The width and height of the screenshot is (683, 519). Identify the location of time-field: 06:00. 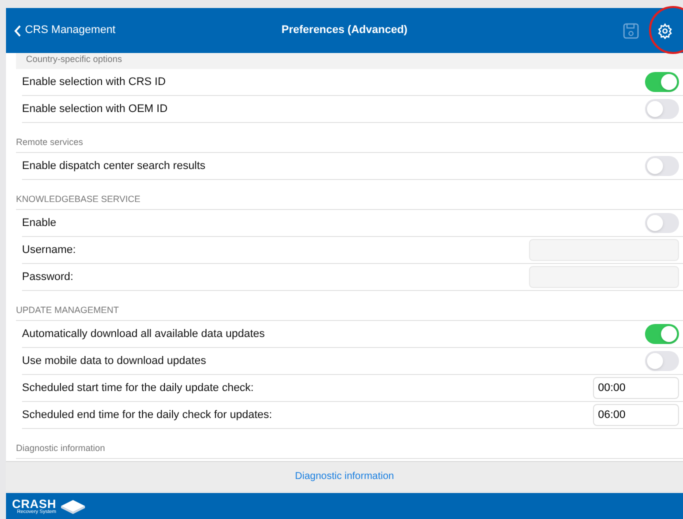
(636, 415).